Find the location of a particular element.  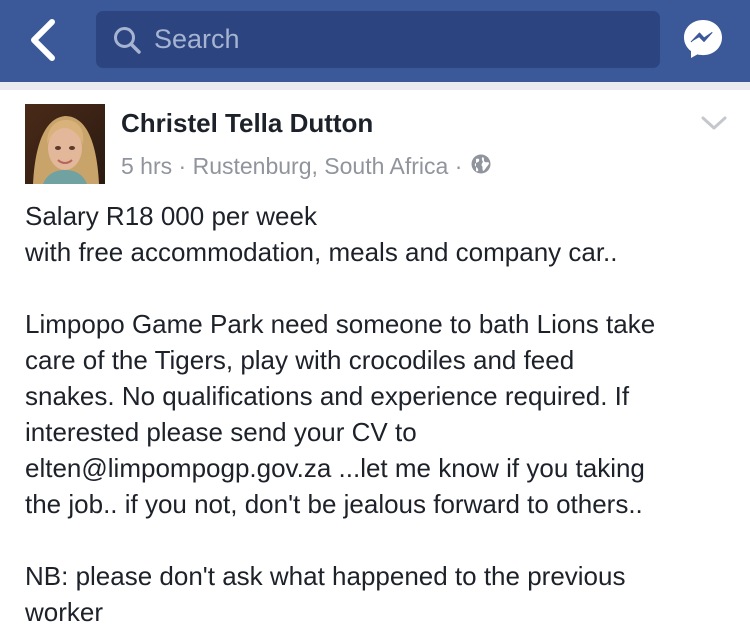

chevron-left-icon is located at coordinates (43, 40).